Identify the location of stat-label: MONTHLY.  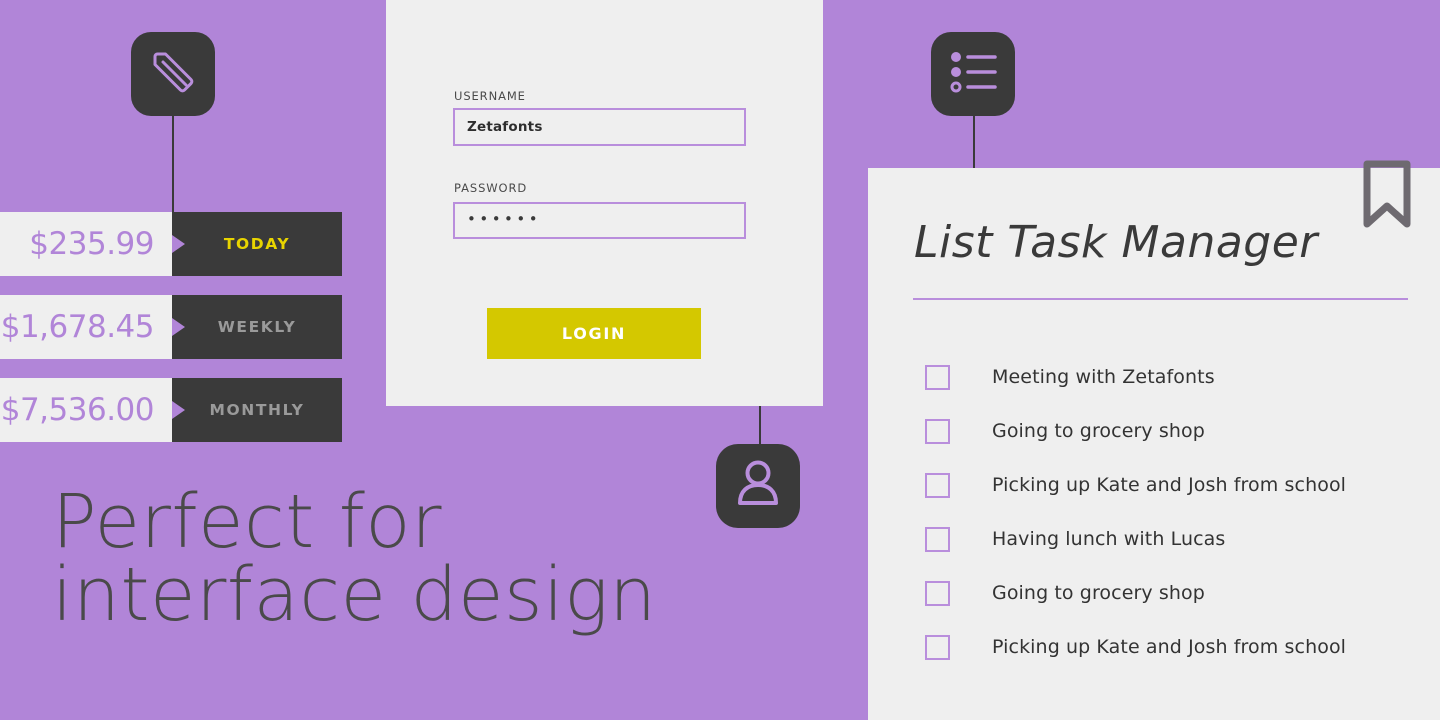
(257, 410).